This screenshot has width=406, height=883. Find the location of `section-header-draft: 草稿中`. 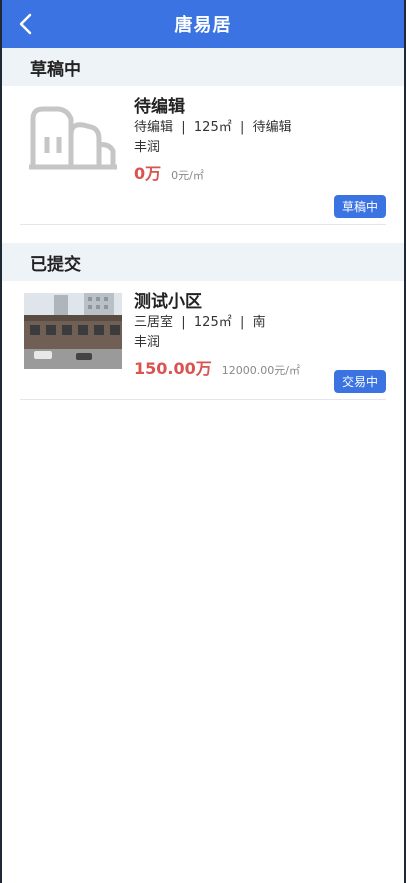

section-header-draft: 草稿中 is located at coordinates (203, 67).